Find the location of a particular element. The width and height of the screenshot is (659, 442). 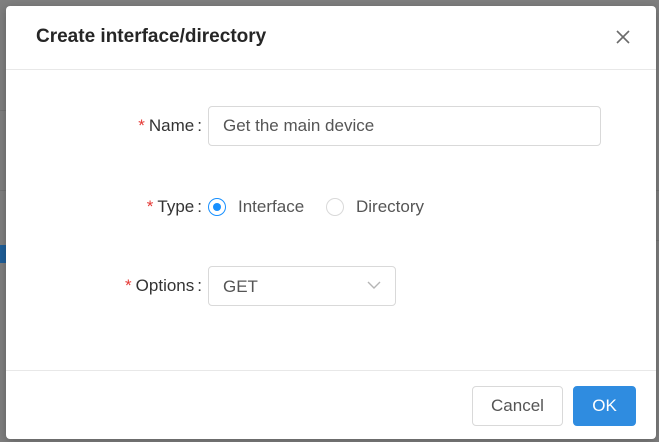

radio-directory-label: Directory is located at coordinates (390, 206).